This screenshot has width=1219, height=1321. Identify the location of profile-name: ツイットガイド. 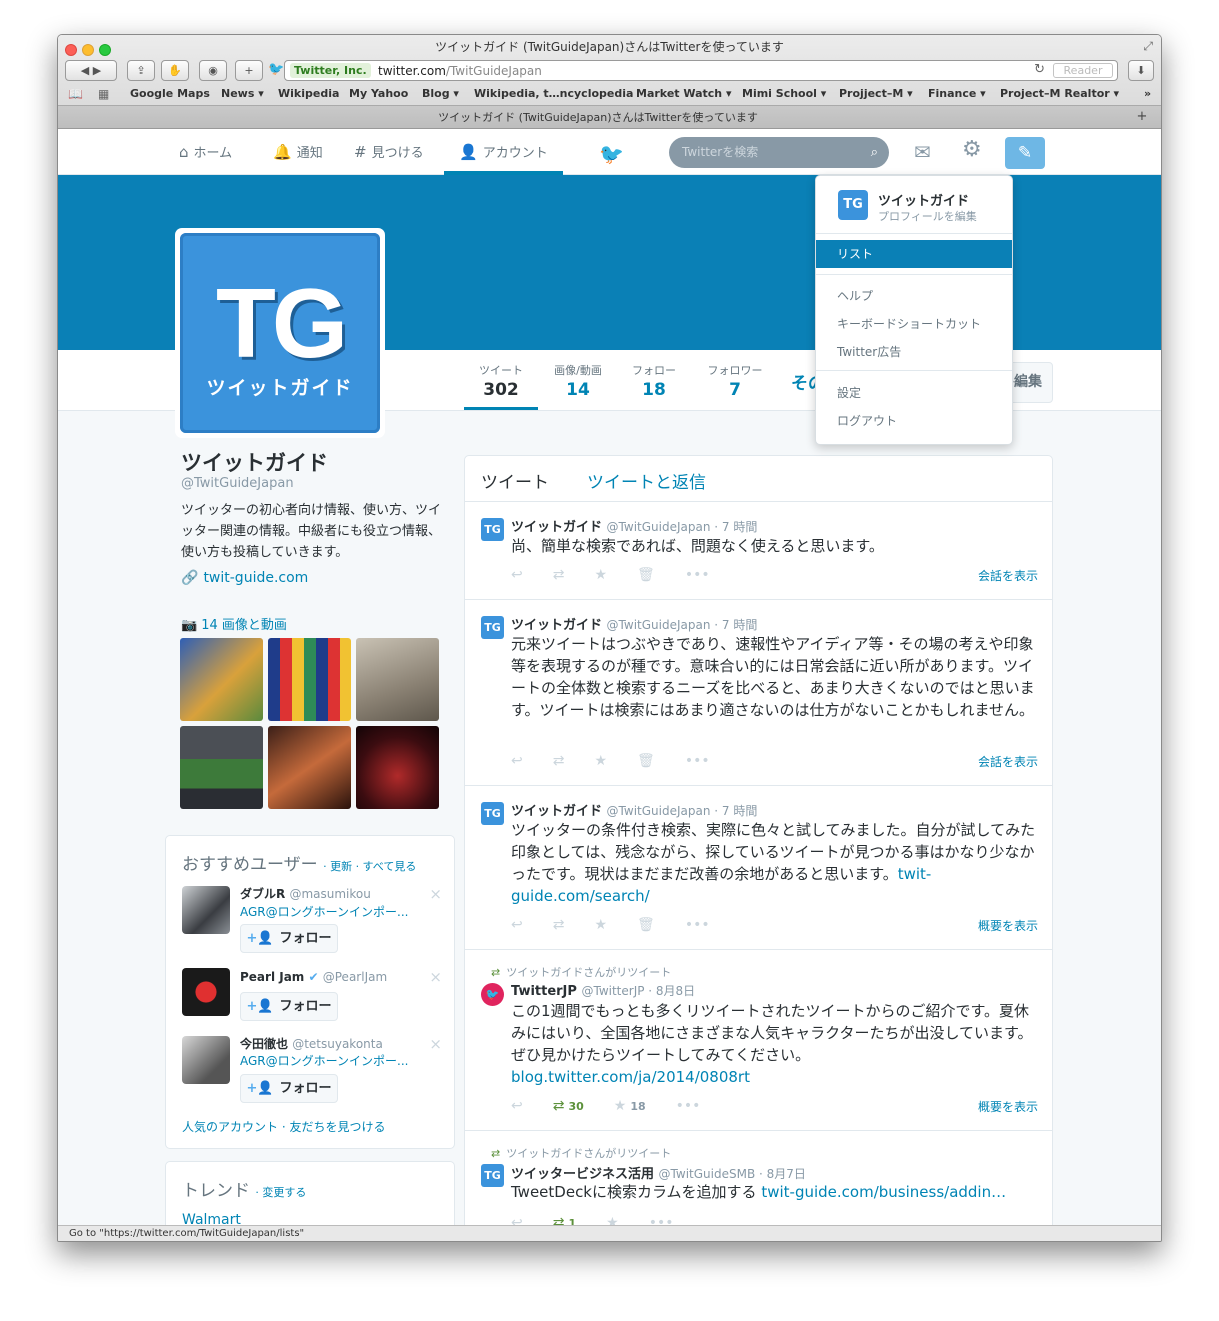
(254, 462).